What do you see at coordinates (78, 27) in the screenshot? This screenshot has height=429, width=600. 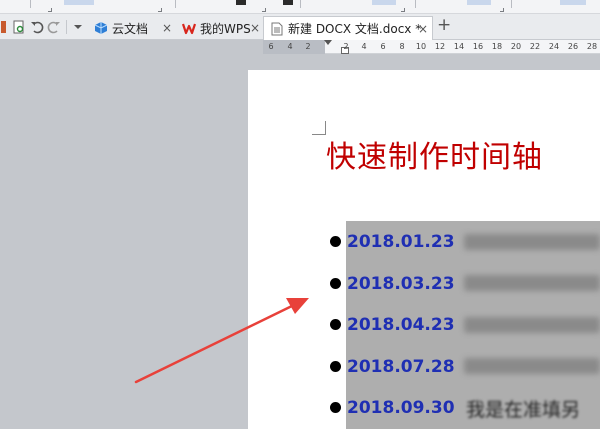 I see `chevron-down-icon` at bounding box center [78, 27].